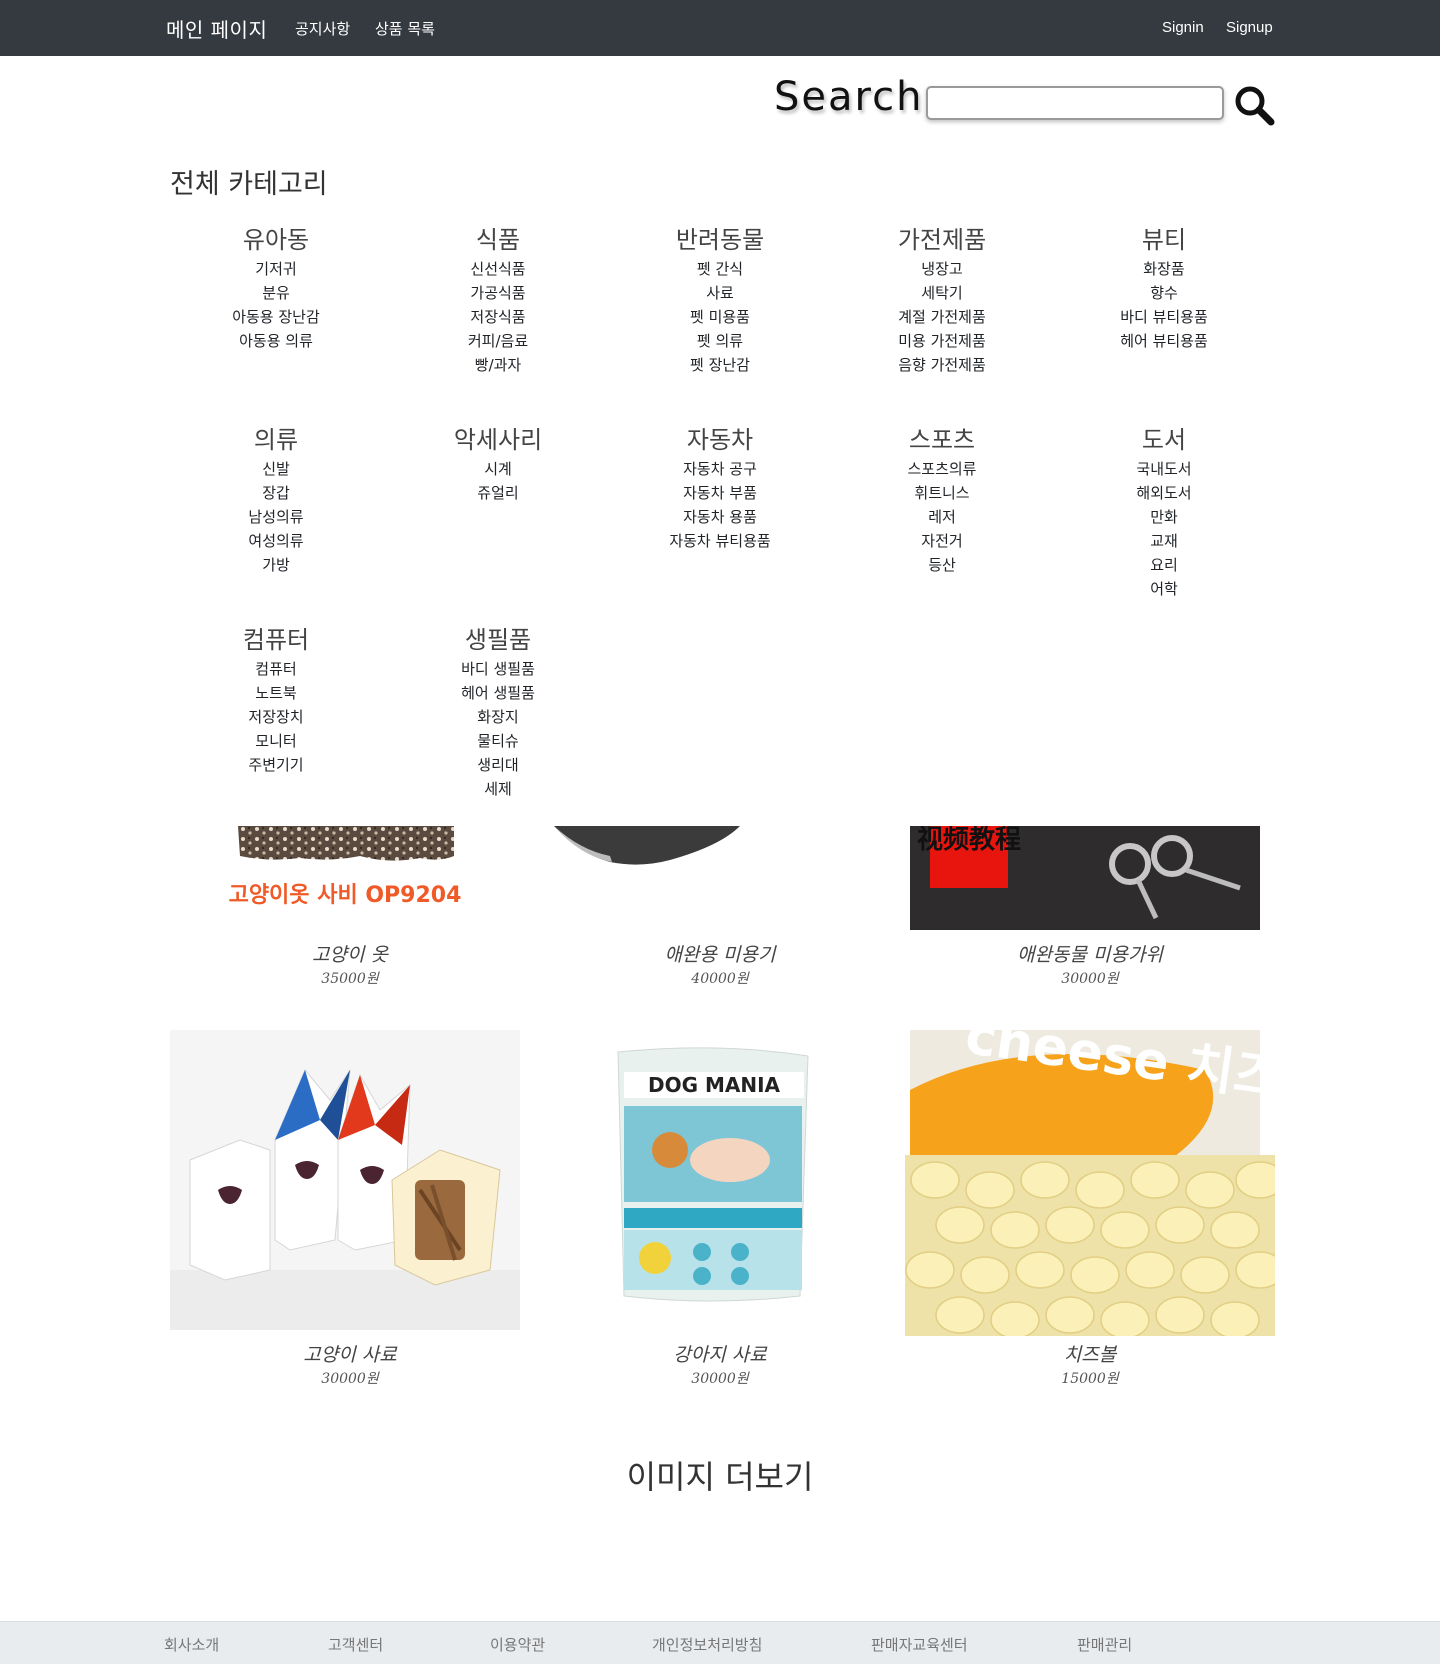  I want to click on category-item: 시계, so click(498, 469).